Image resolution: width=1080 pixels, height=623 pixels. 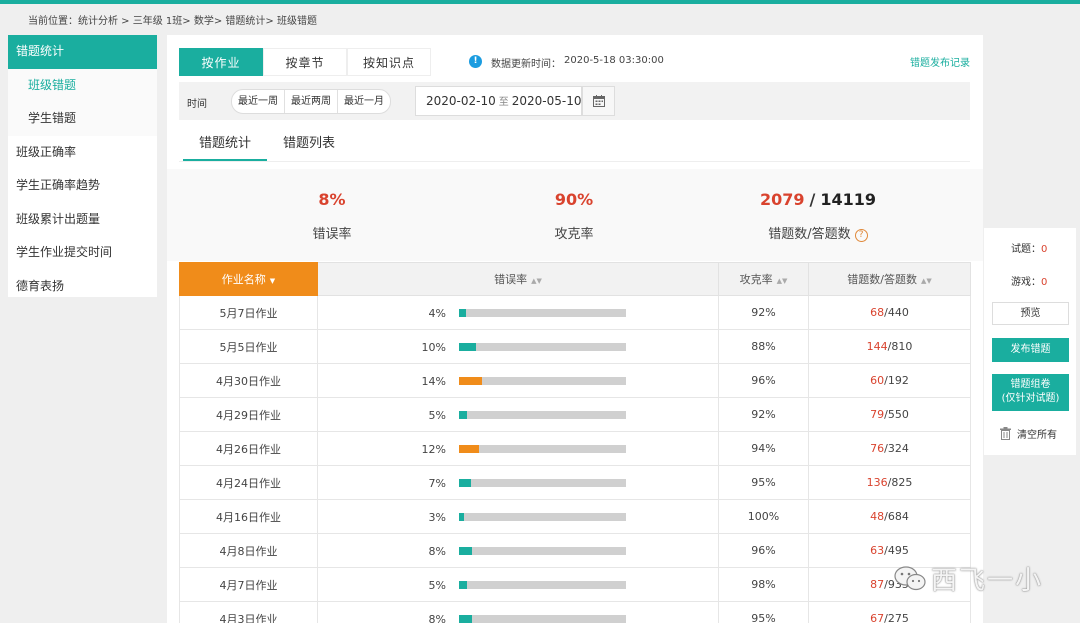 I want to click on table-row: 5月7日作业 4% 92% 68/440, so click(x=575, y=312).